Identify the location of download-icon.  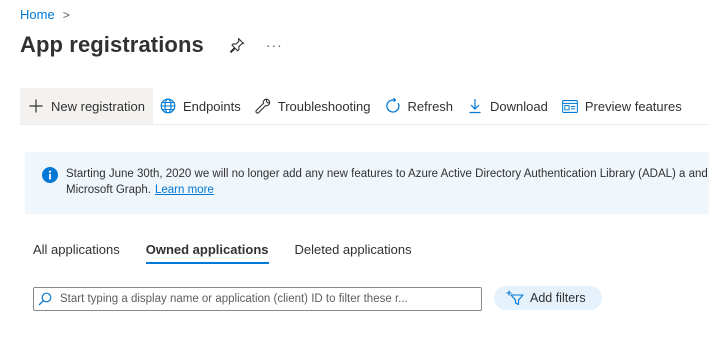
(475, 106).